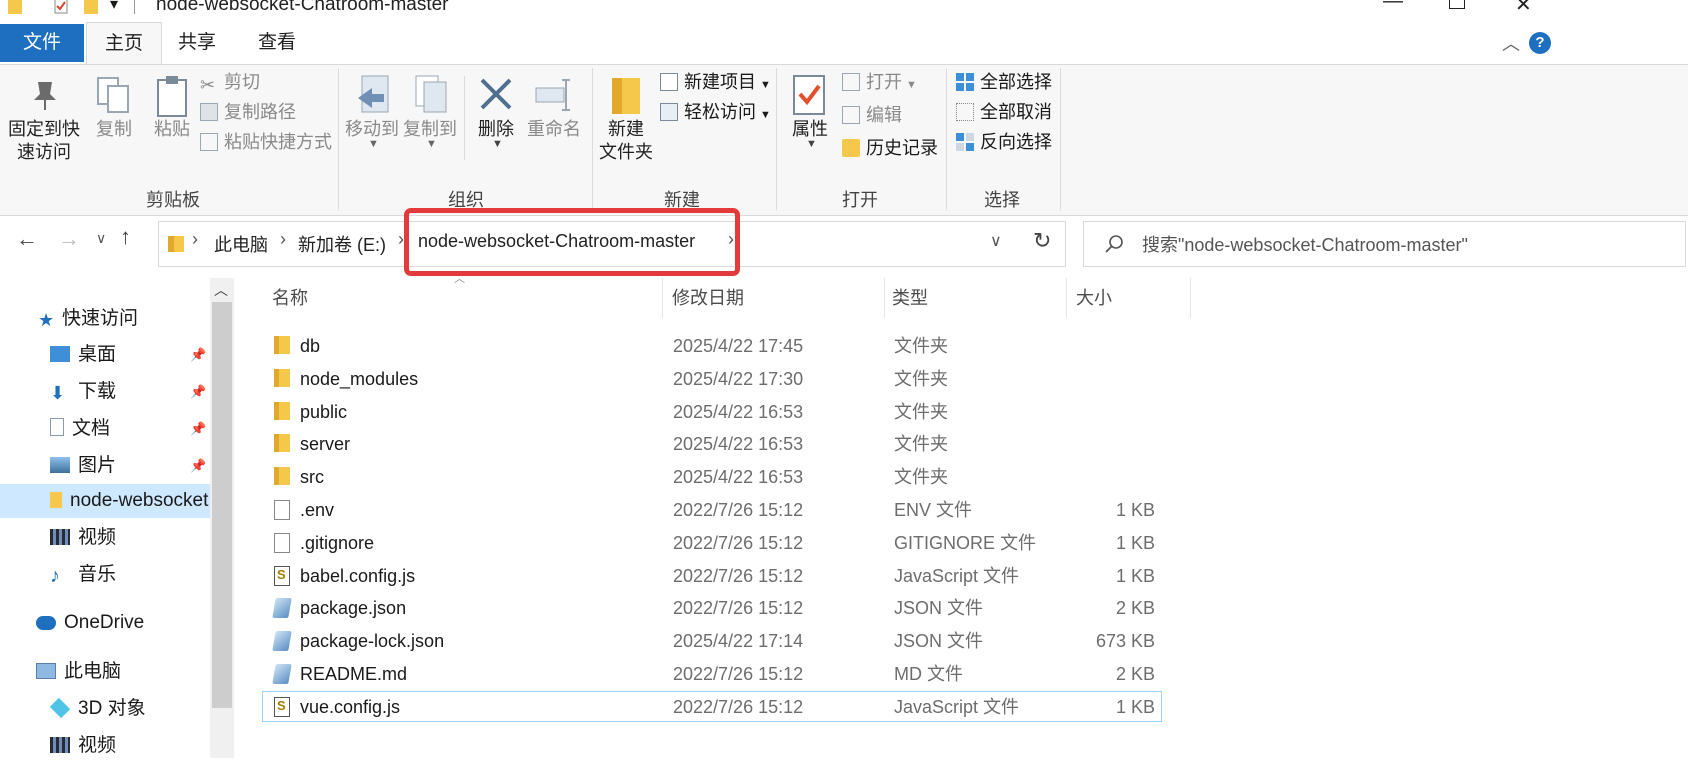  Describe the element at coordinates (879, 82) in the screenshot. I see `open-button: 打开 ▼` at that location.